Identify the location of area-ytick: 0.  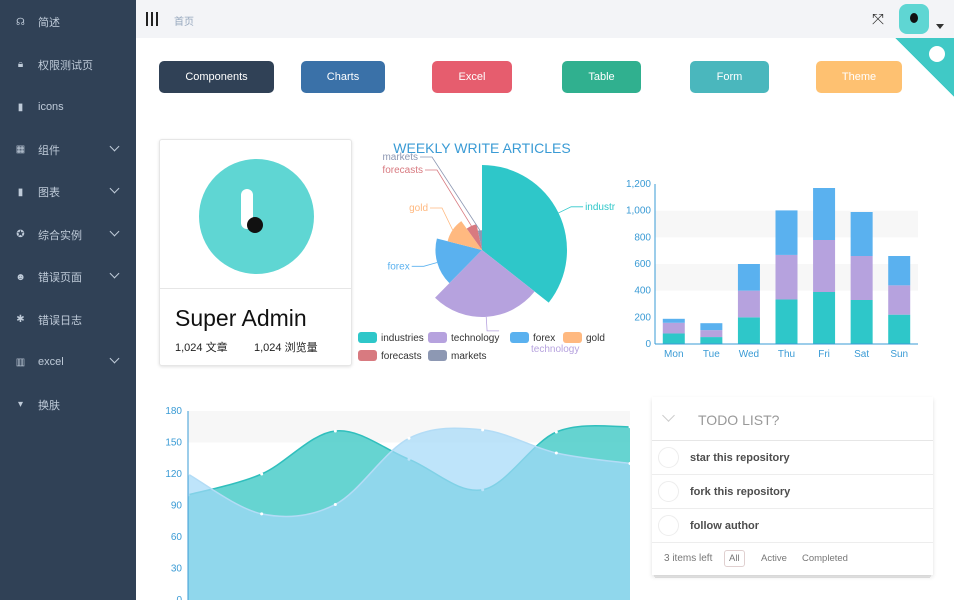
(179, 597).